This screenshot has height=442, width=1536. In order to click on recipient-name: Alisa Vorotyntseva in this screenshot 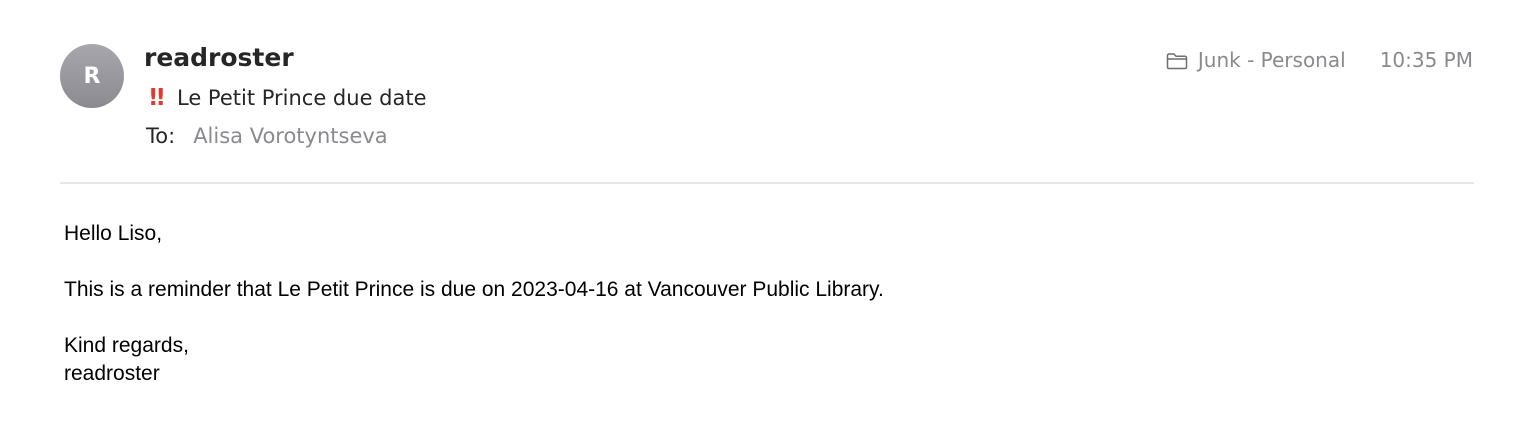, I will do `click(290, 136)`.